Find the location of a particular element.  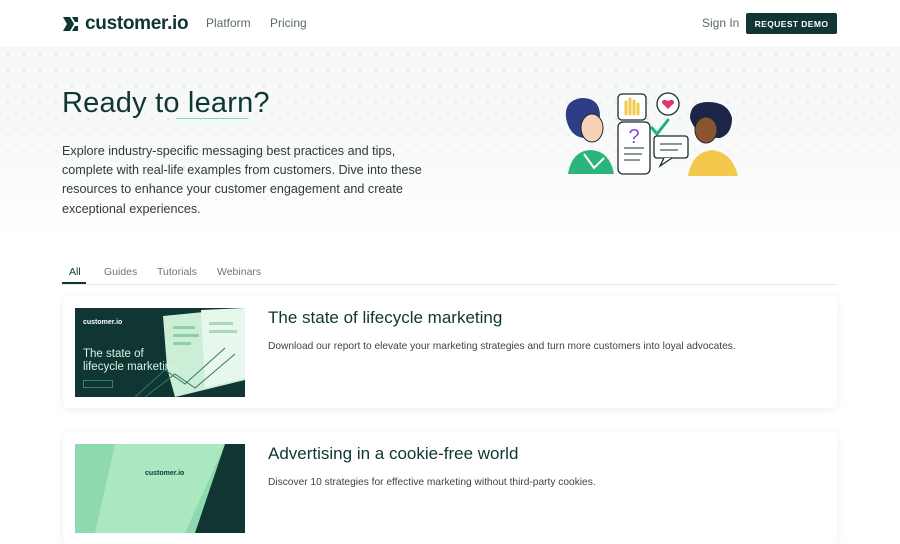

page-title: Ready to learn? is located at coordinates (166, 103).